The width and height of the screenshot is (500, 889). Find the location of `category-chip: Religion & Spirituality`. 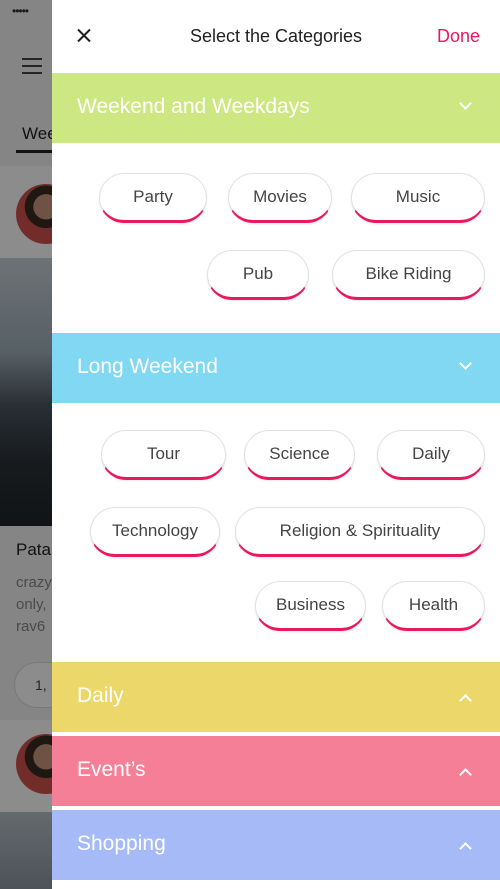

category-chip: Religion & Spirituality is located at coordinates (360, 532).